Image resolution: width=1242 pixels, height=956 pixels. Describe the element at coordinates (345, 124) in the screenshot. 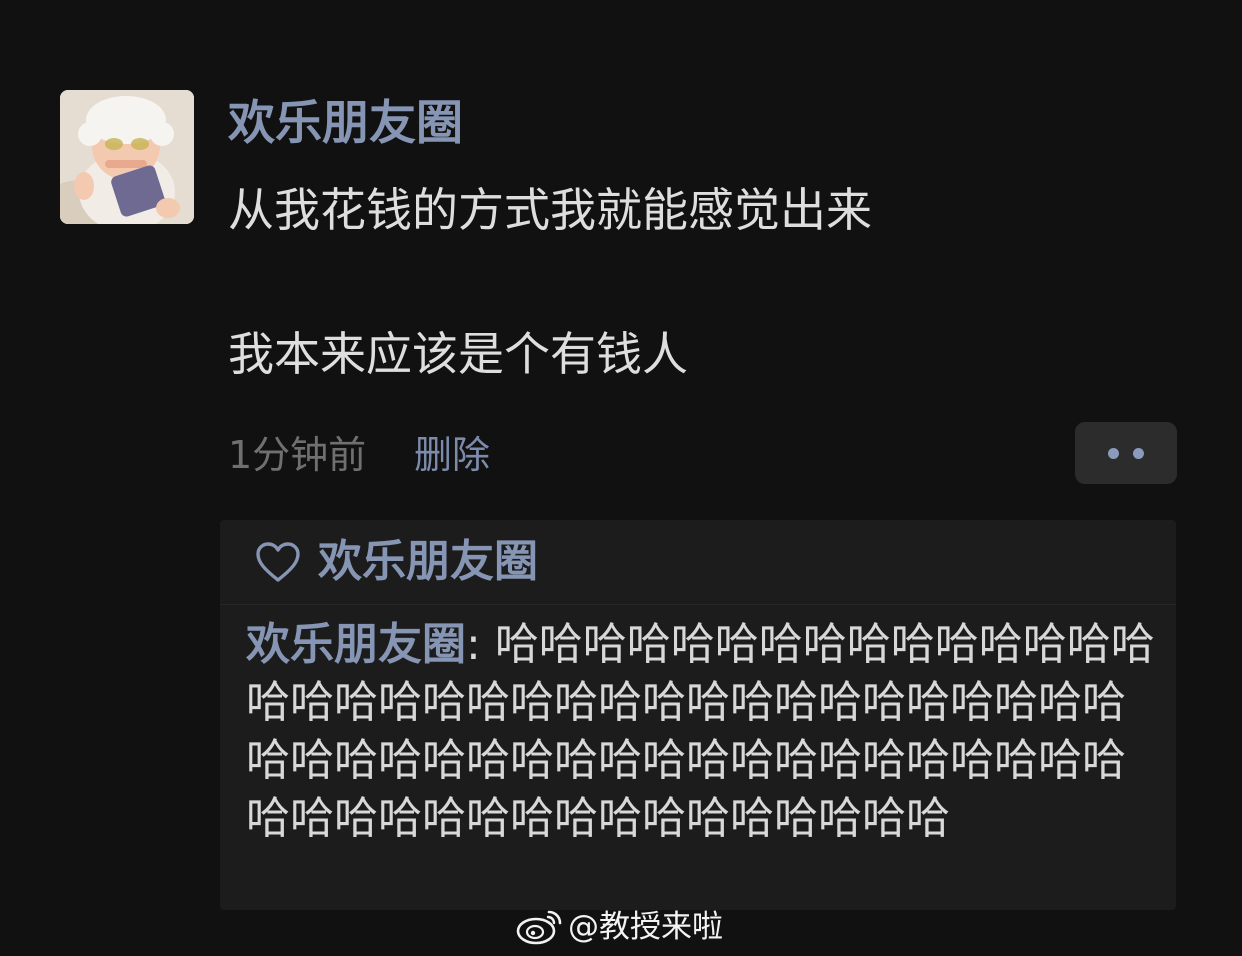

I see `post-author-name: 欢乐朋友圈` at that location.